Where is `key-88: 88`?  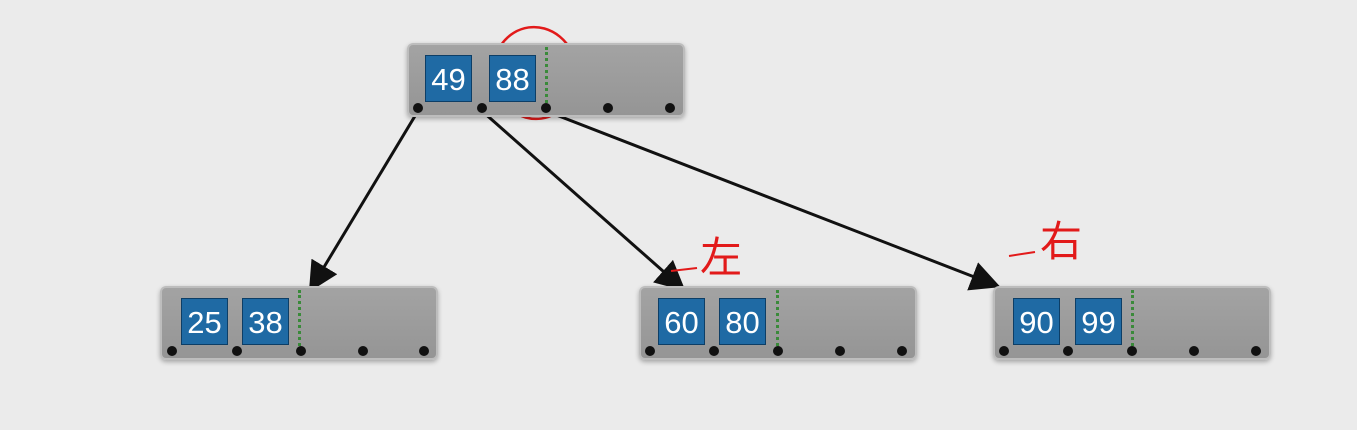 key-88: 88 is located at coordinates (512, 78).